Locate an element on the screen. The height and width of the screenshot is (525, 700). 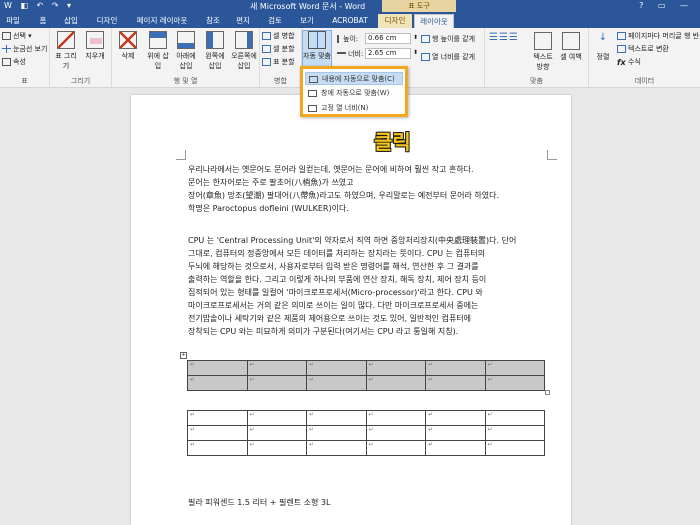
tab-mailings: 편지 is located at coordinates (243, 21).